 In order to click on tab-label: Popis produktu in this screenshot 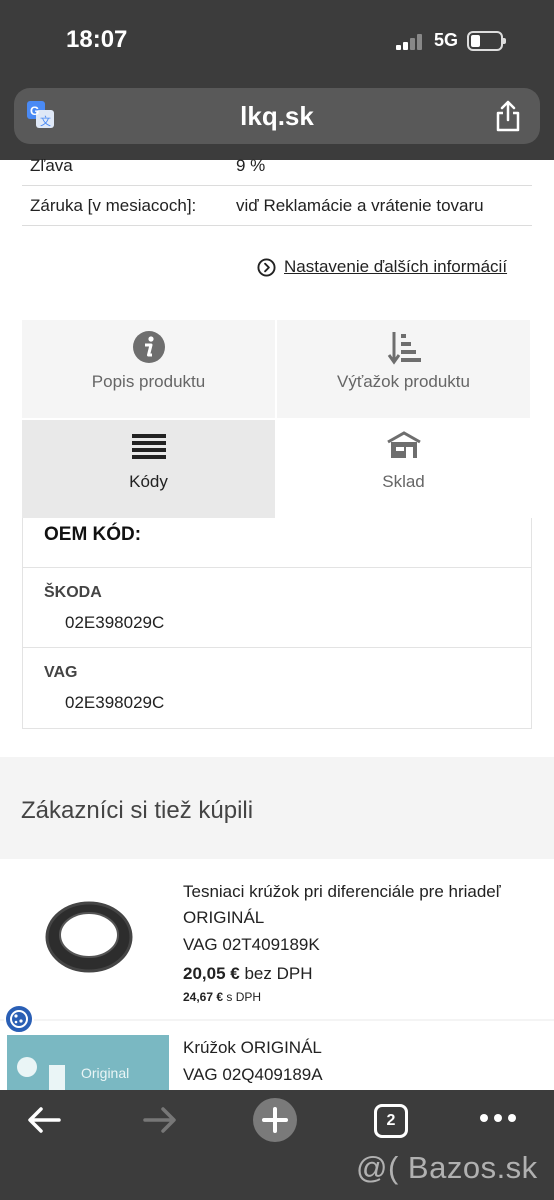, I will do `click(148, 381)`.